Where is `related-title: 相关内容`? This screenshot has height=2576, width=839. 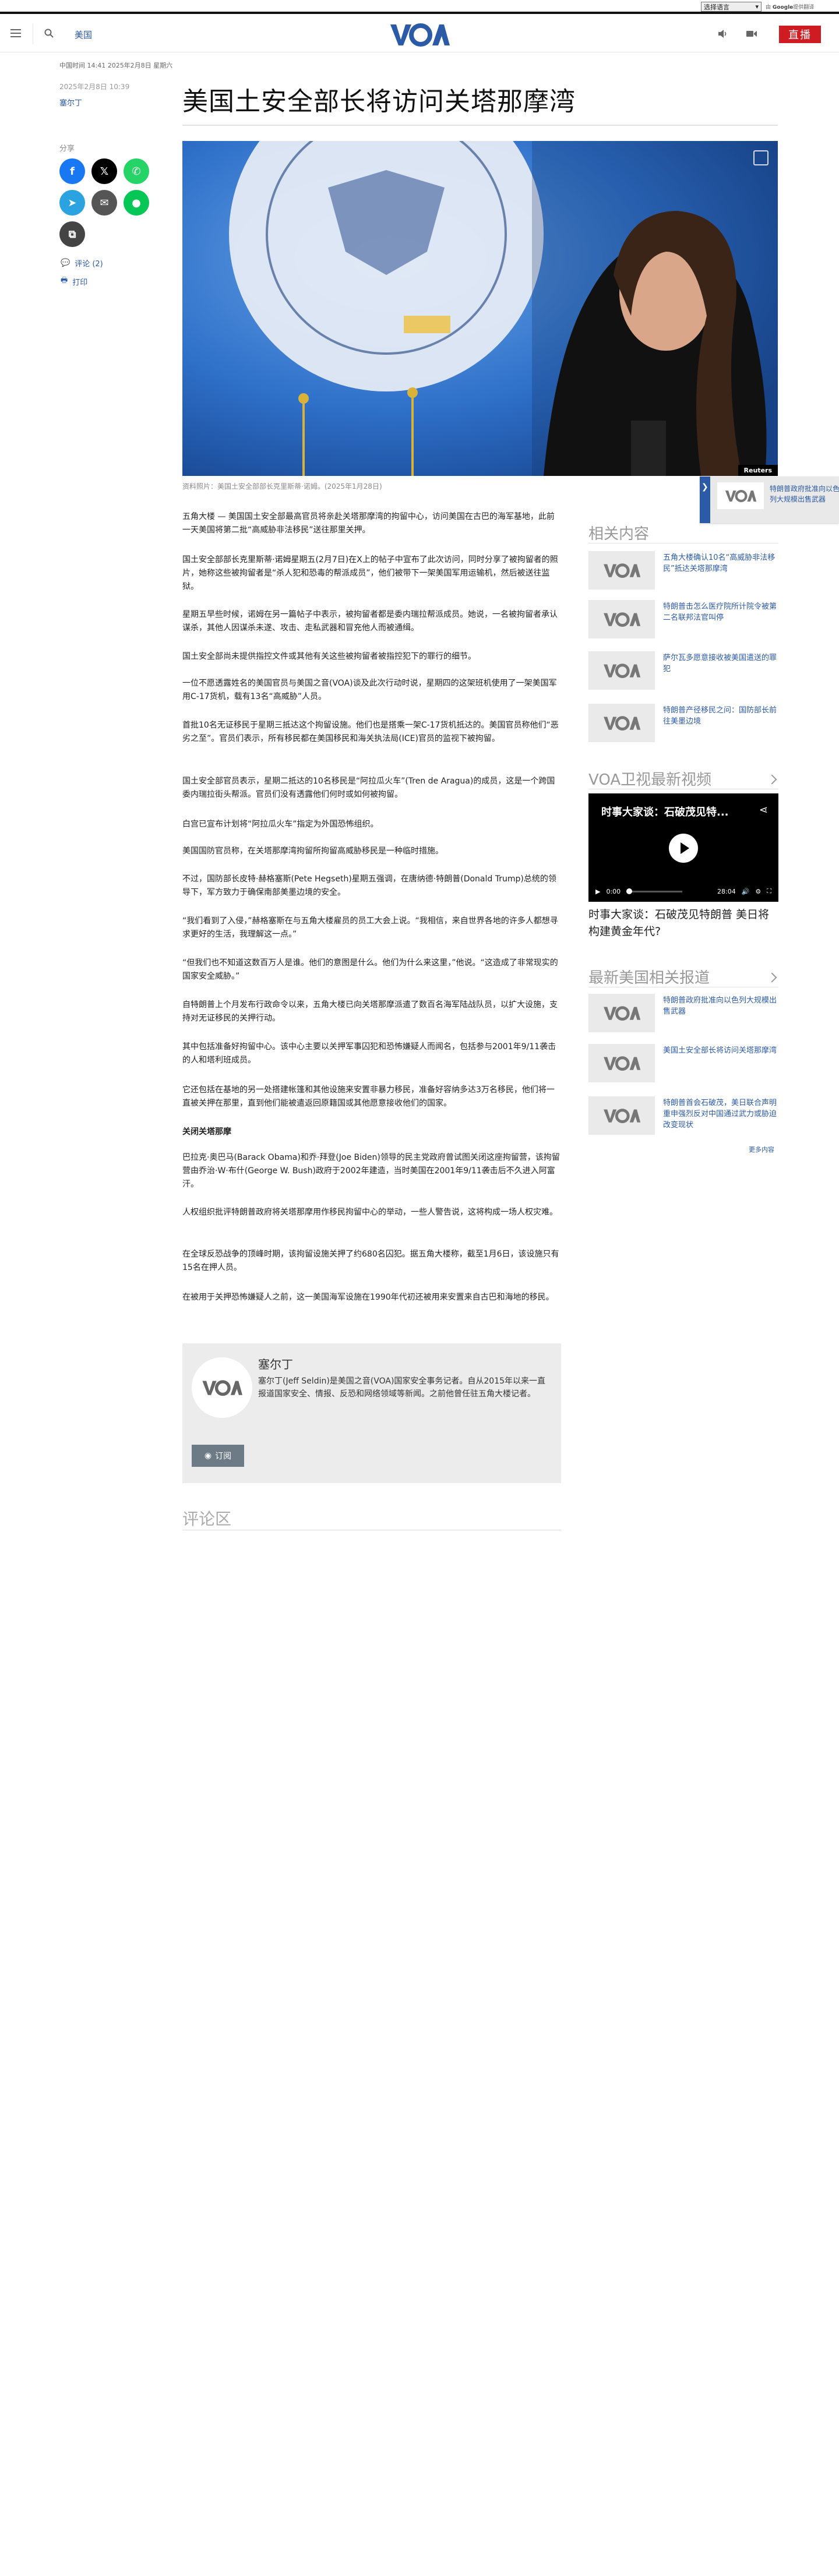 related-title: 相关内容 is located at coordinates (619, 534).